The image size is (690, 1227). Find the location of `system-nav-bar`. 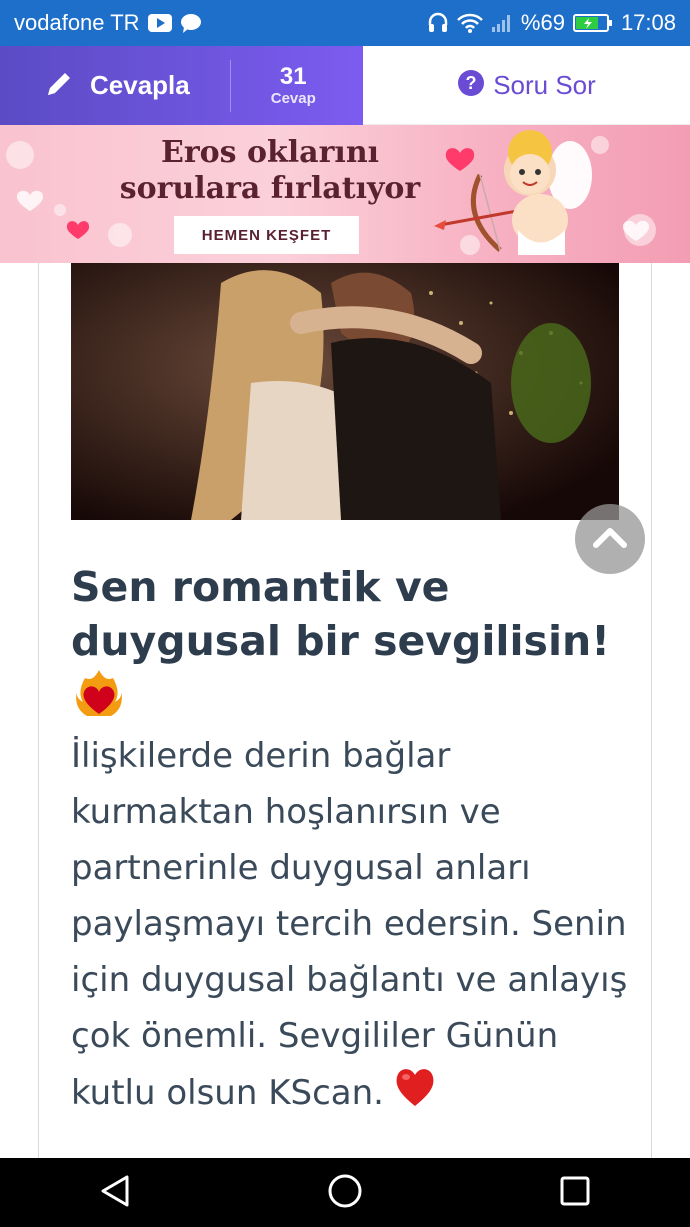

system-nav-bar is located at coordinates (345, 1192).